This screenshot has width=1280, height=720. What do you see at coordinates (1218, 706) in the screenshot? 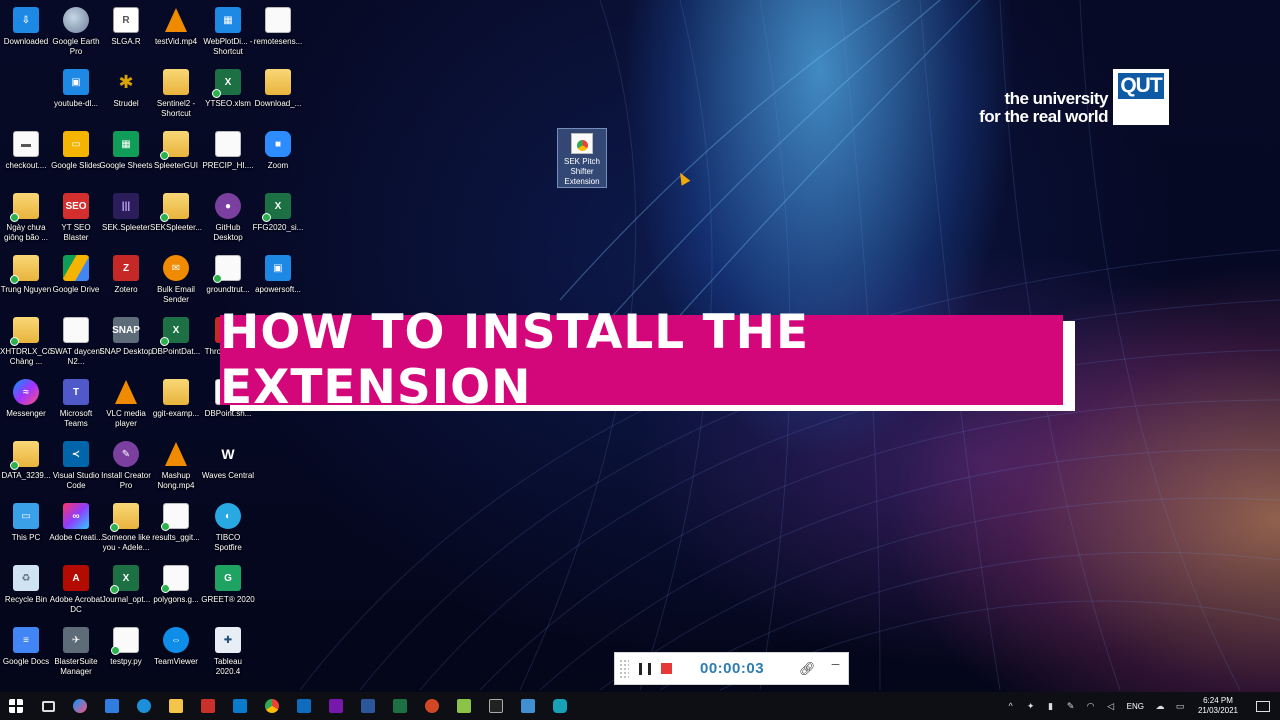
I see `system-clock: 6:24 PM 21/03/2021` at bounding box center [1218, 706].